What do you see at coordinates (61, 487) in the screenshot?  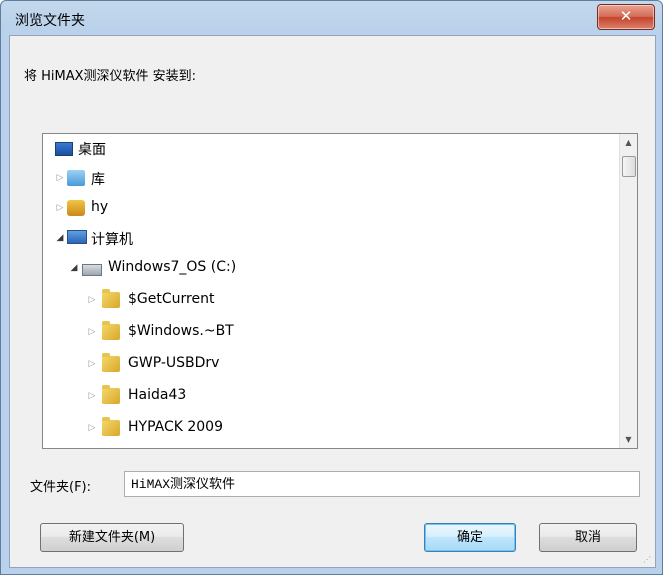 I see `folder-field-label: 文件夹(F):` at bounding box center [61, 487].